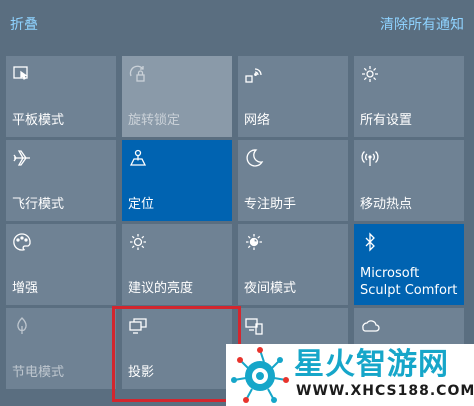  I want to click on tile-label: Microsoft Sculpt Comfort, so click(409, 282).